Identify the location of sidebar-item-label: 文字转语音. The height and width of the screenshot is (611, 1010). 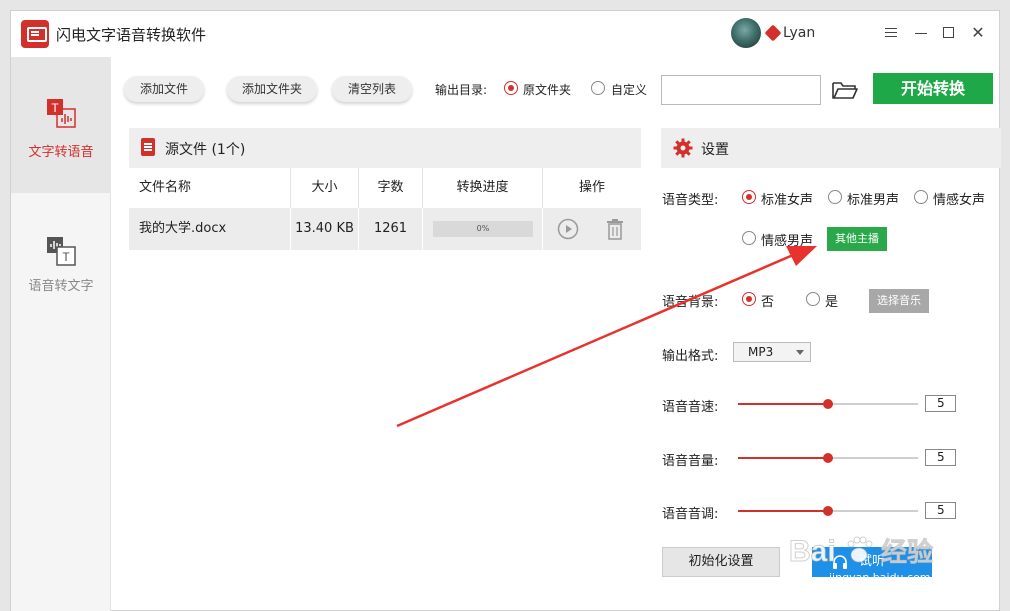
(61, 152).